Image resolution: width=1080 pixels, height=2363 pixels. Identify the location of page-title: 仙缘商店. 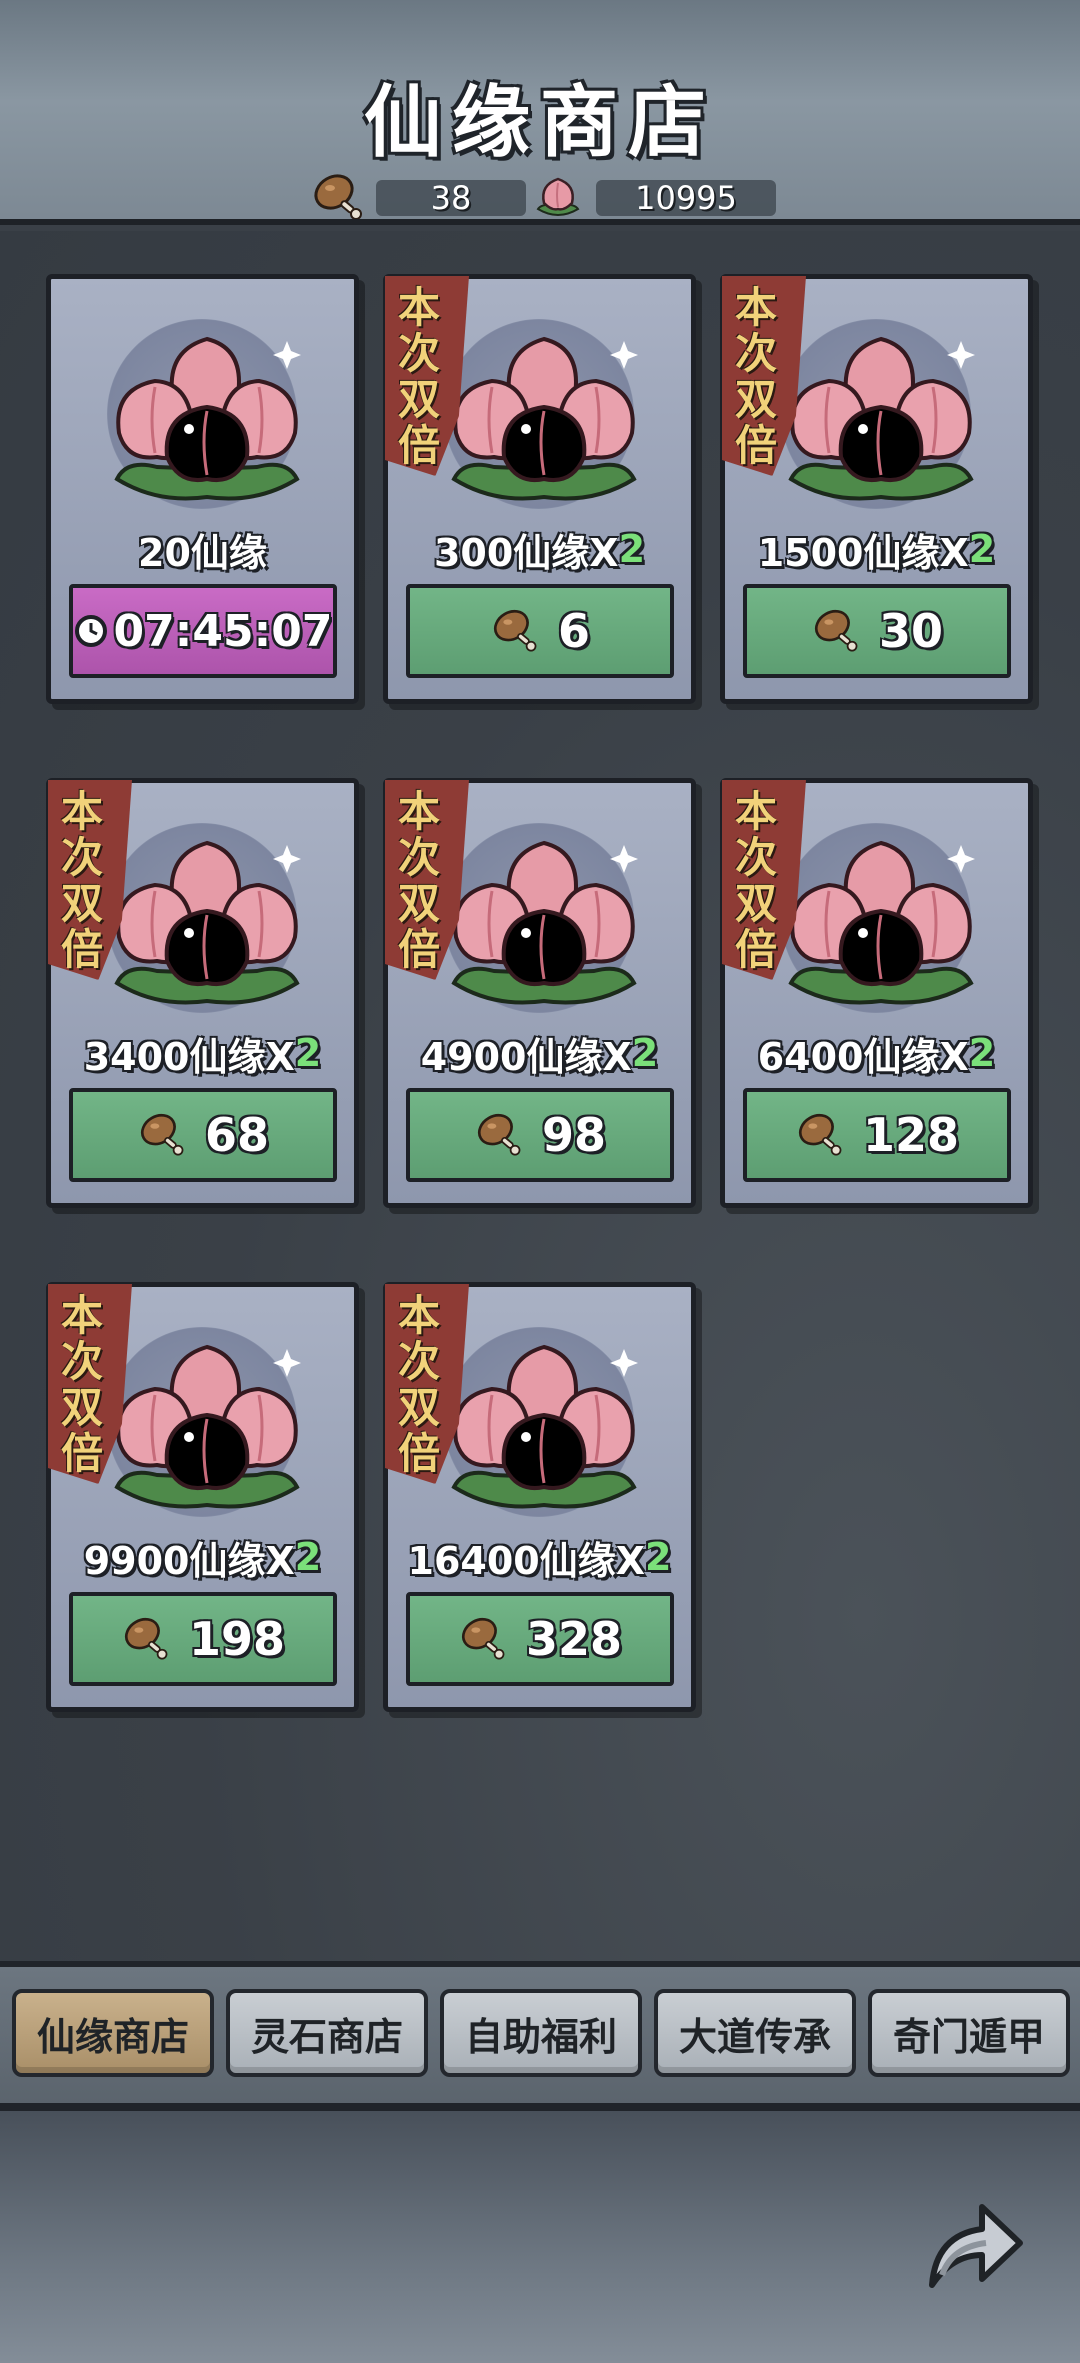
(539, 122).